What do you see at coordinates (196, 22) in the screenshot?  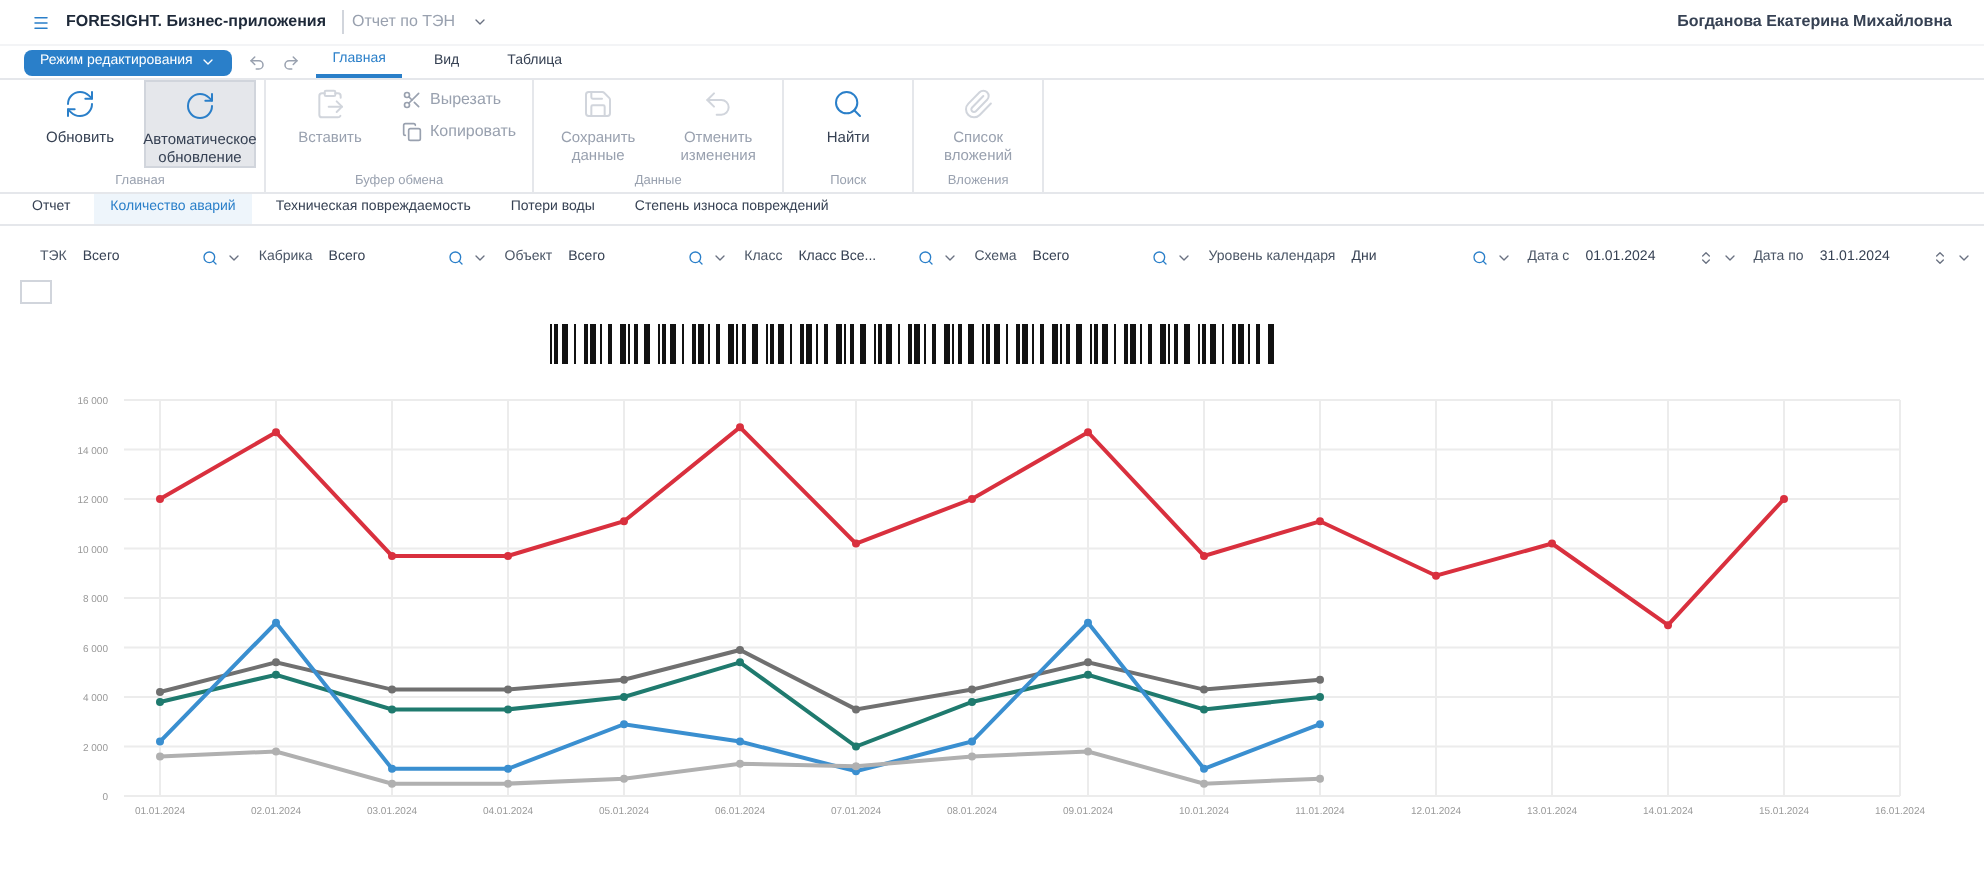 I see `app-title: FORESIGHT. Бизнес-приложения` at bounding box center [196, 22].